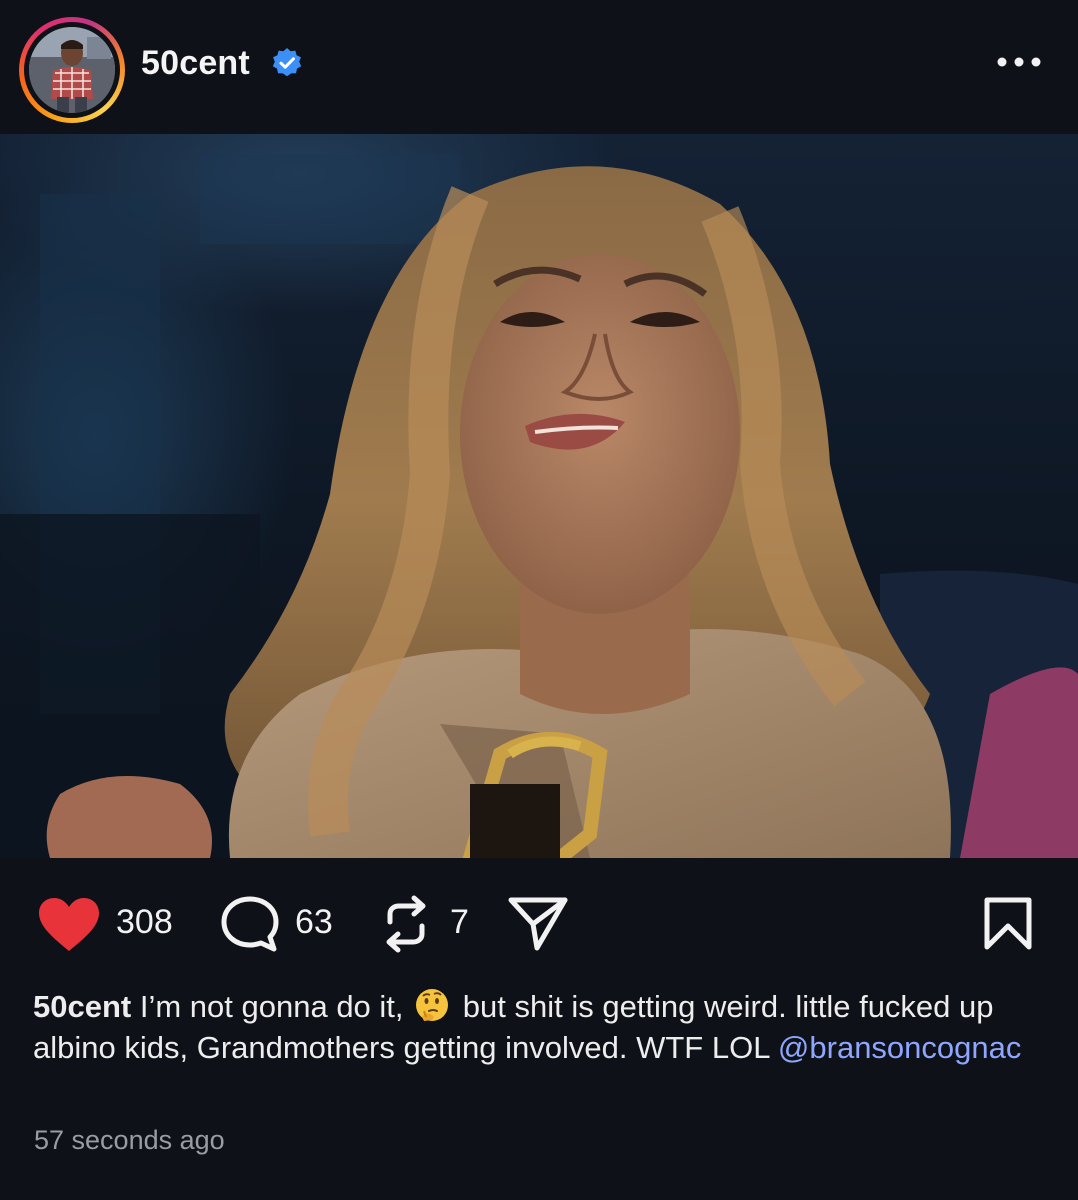 This screenshot has height=1200, width=1078. I want to click on caption-username: 50cent, so click(82, 1006).